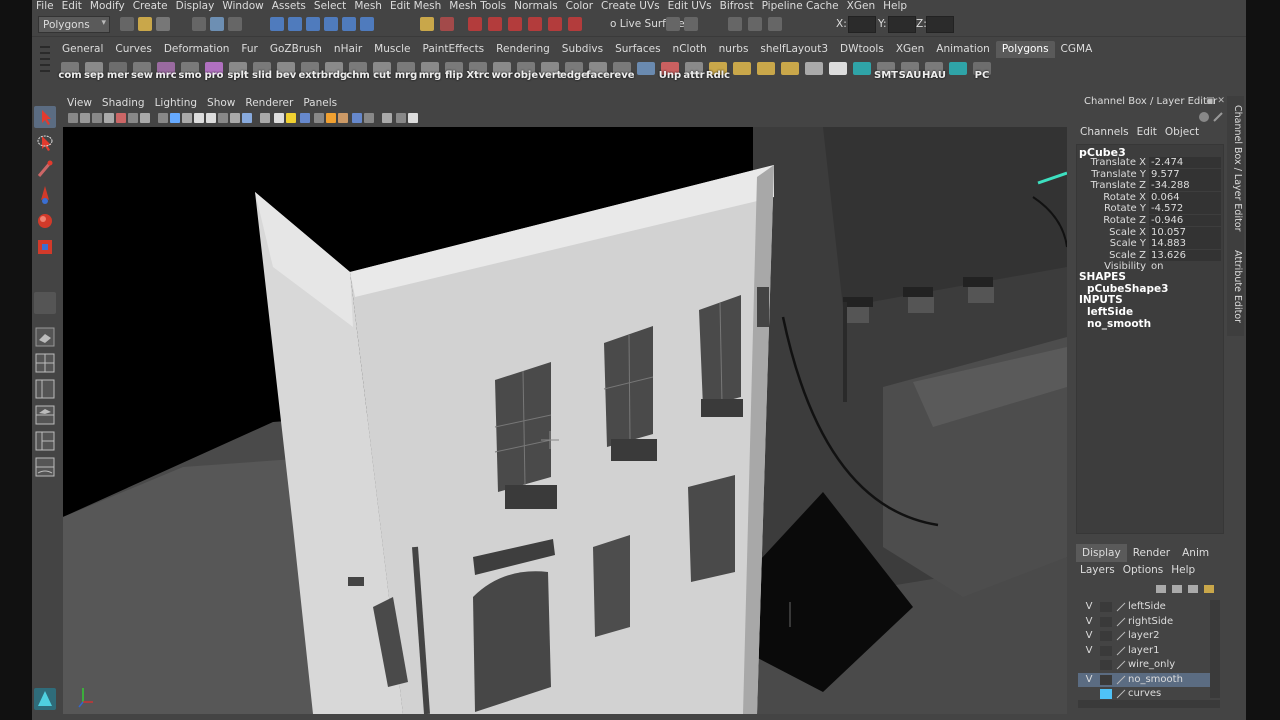 Image resolution: width=1280 pixels, height=720 pixels. Describe the element at coordinates (1144, 622) in the screenshot. I see `layer-row: VrightSide` at that location.